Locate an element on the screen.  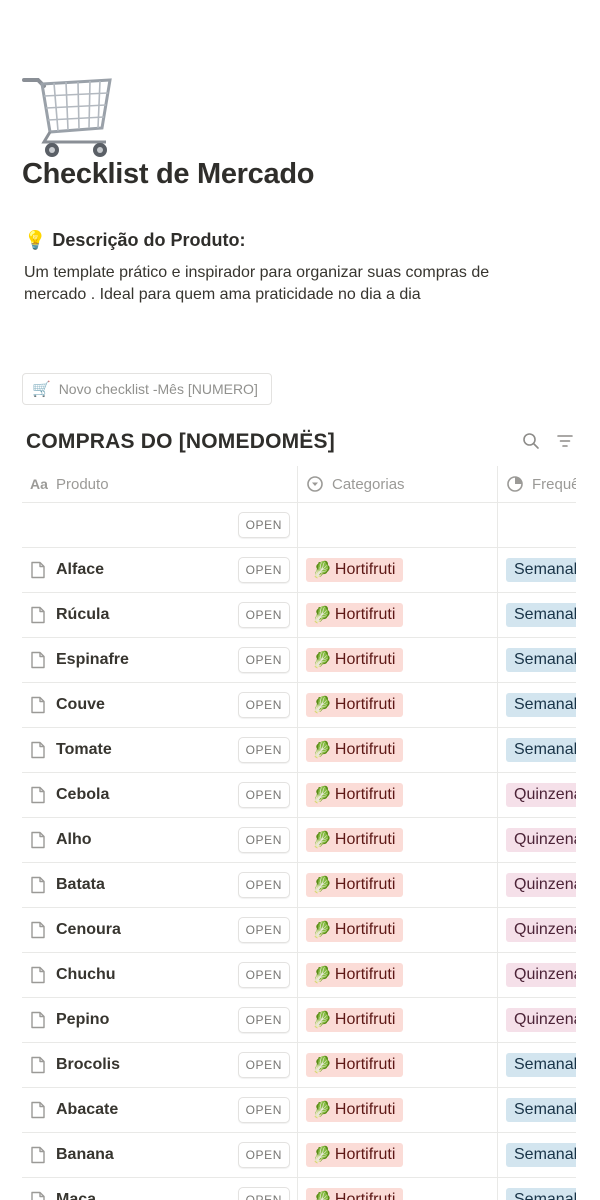
filter-icon is located at coordinates (565, 441).